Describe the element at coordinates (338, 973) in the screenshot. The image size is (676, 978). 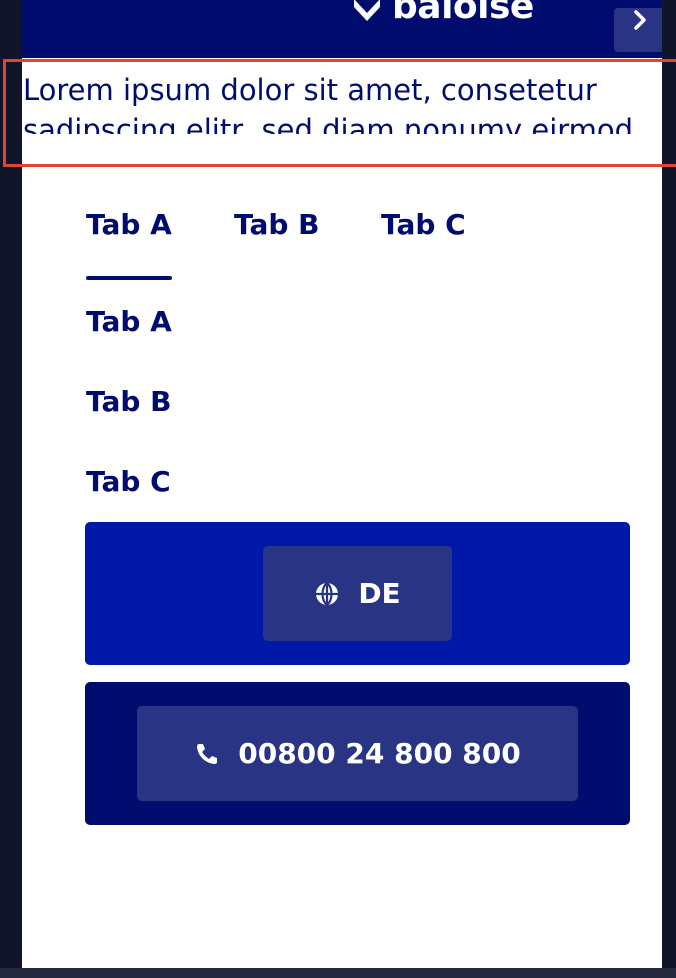
I see `bottom-bar` at that location.